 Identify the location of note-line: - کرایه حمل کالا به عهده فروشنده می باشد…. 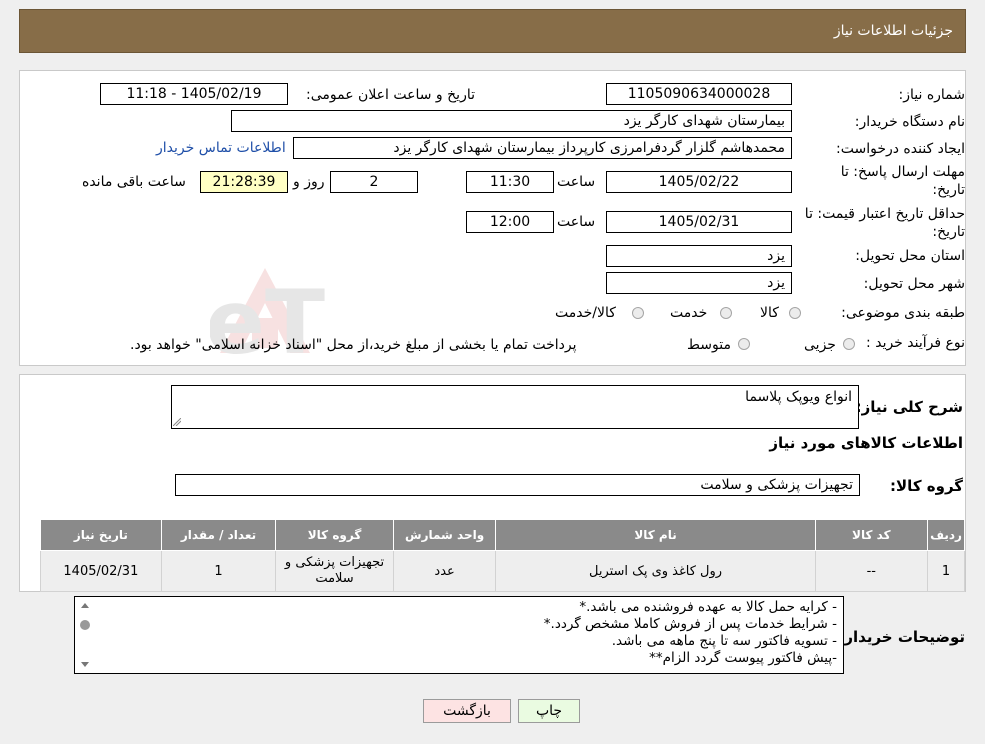
(708, 607).